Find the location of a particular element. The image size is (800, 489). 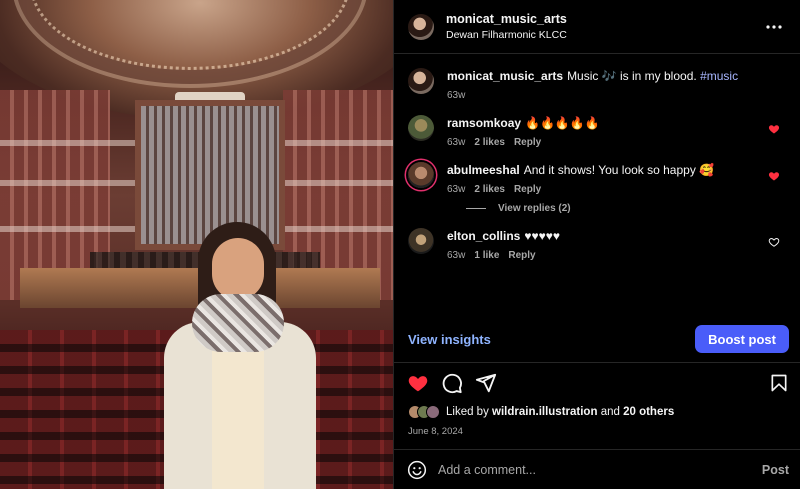

person-scarf is located at coordinates (238, 323).